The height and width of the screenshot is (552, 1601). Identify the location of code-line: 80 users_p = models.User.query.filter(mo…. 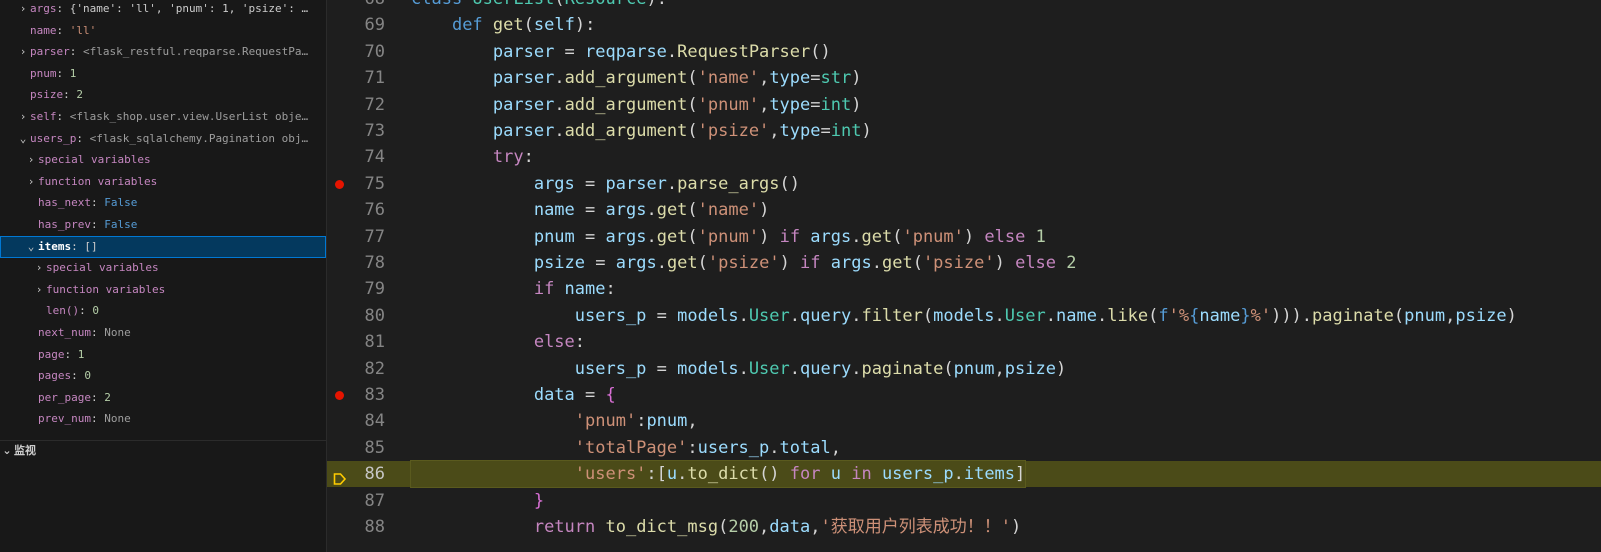
(964, 316).